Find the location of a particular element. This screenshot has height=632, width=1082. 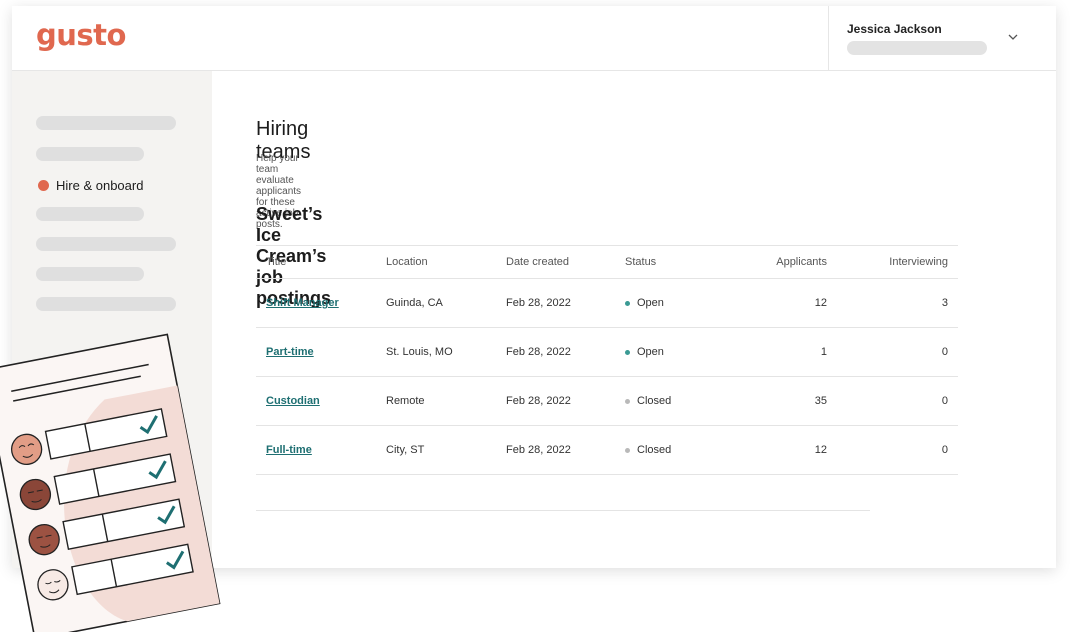

column-header-title: Title is located at coordinates (276, 262).